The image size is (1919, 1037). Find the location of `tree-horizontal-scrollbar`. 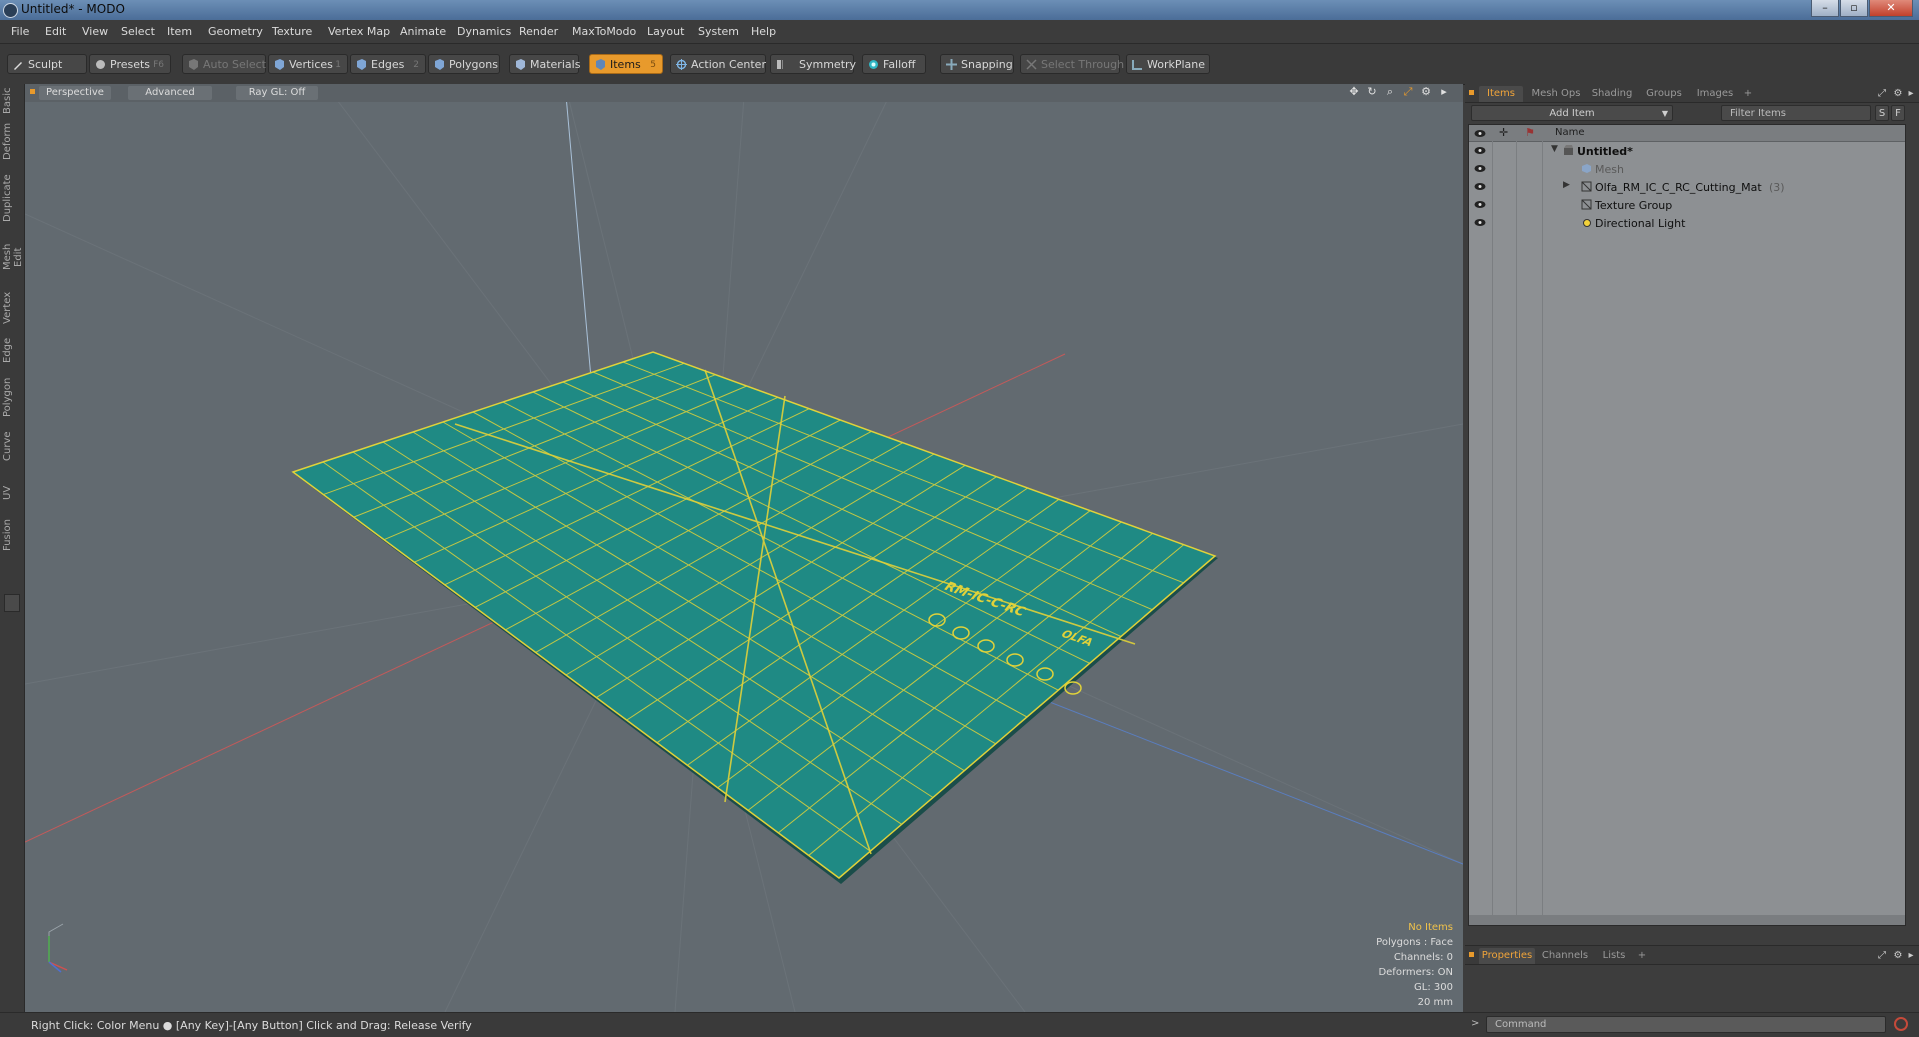

tree-horizontal-scrollbar is located at coordinates (1687, 920).